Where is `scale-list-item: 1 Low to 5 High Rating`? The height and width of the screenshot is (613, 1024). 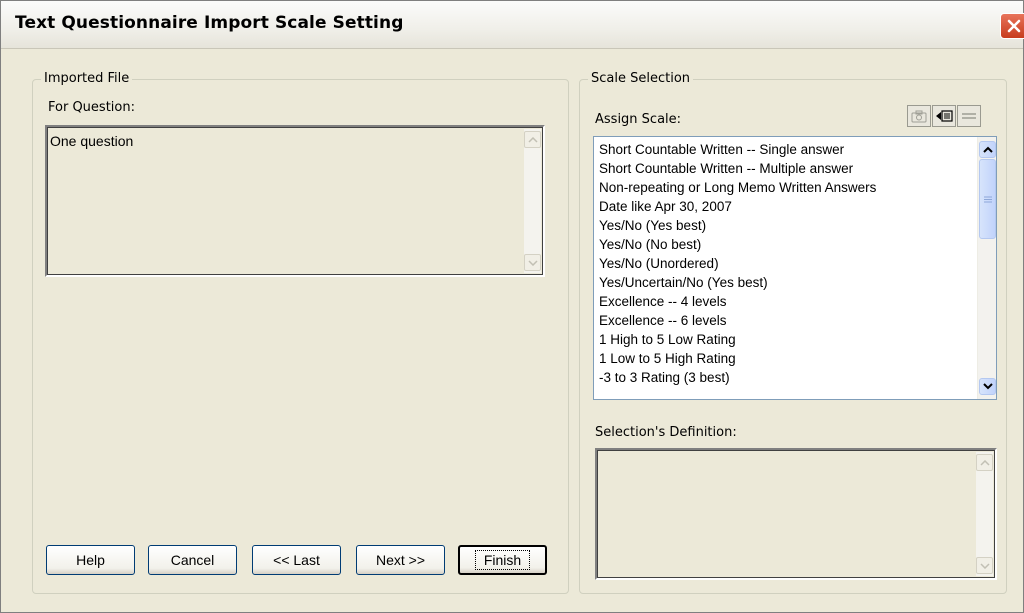
scale-list-item: 1 Low to 5 High Rating is located at coordinates (667, 358).